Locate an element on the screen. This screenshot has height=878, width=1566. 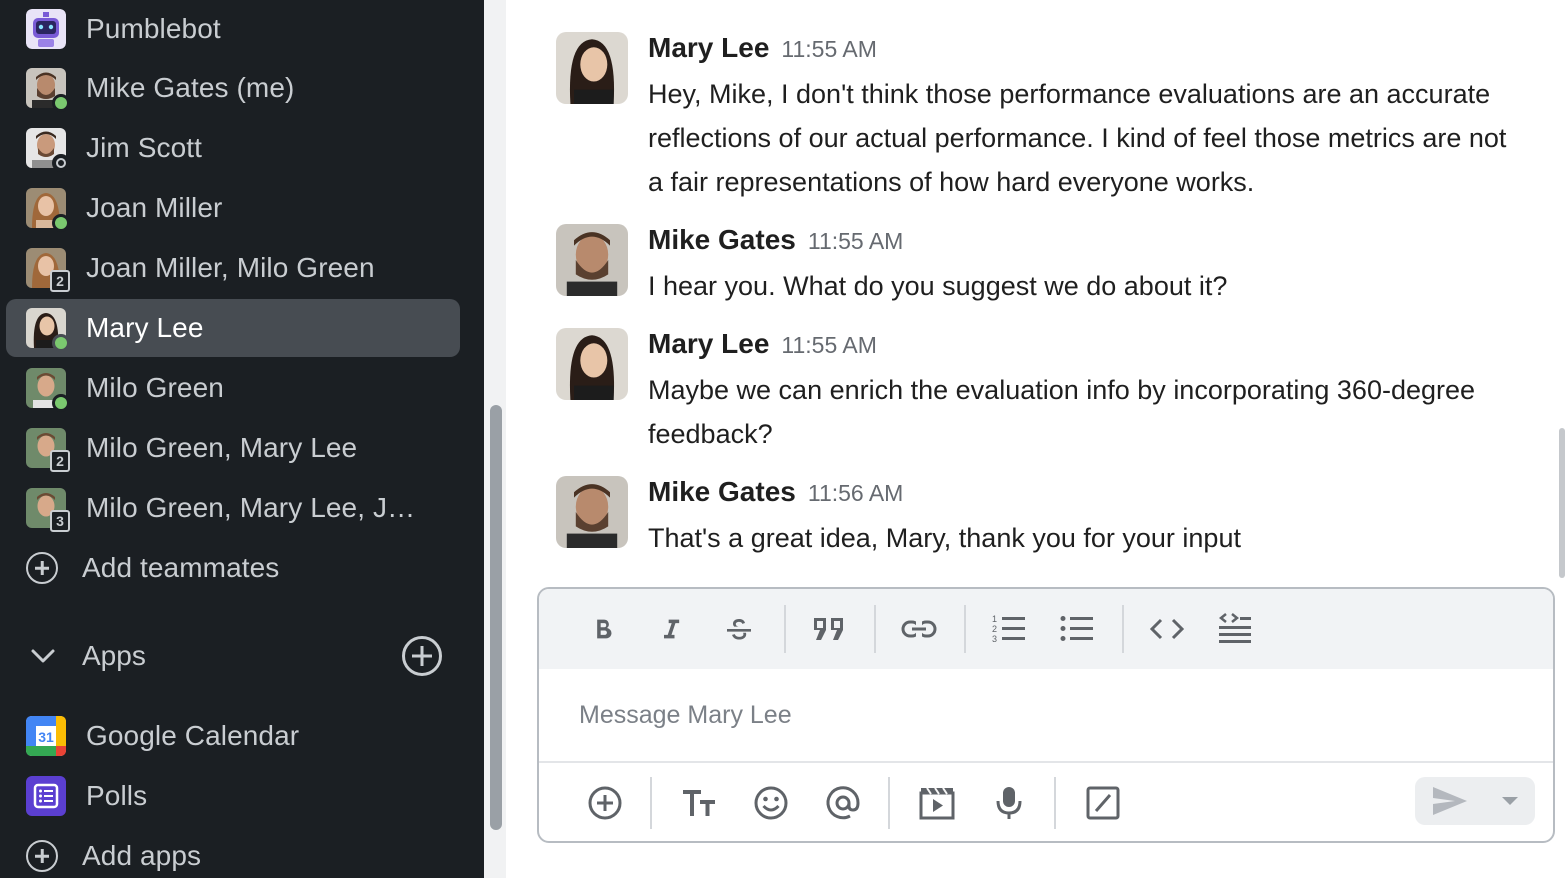
apps-section-label: Apps is located at coordinates (114, 655).